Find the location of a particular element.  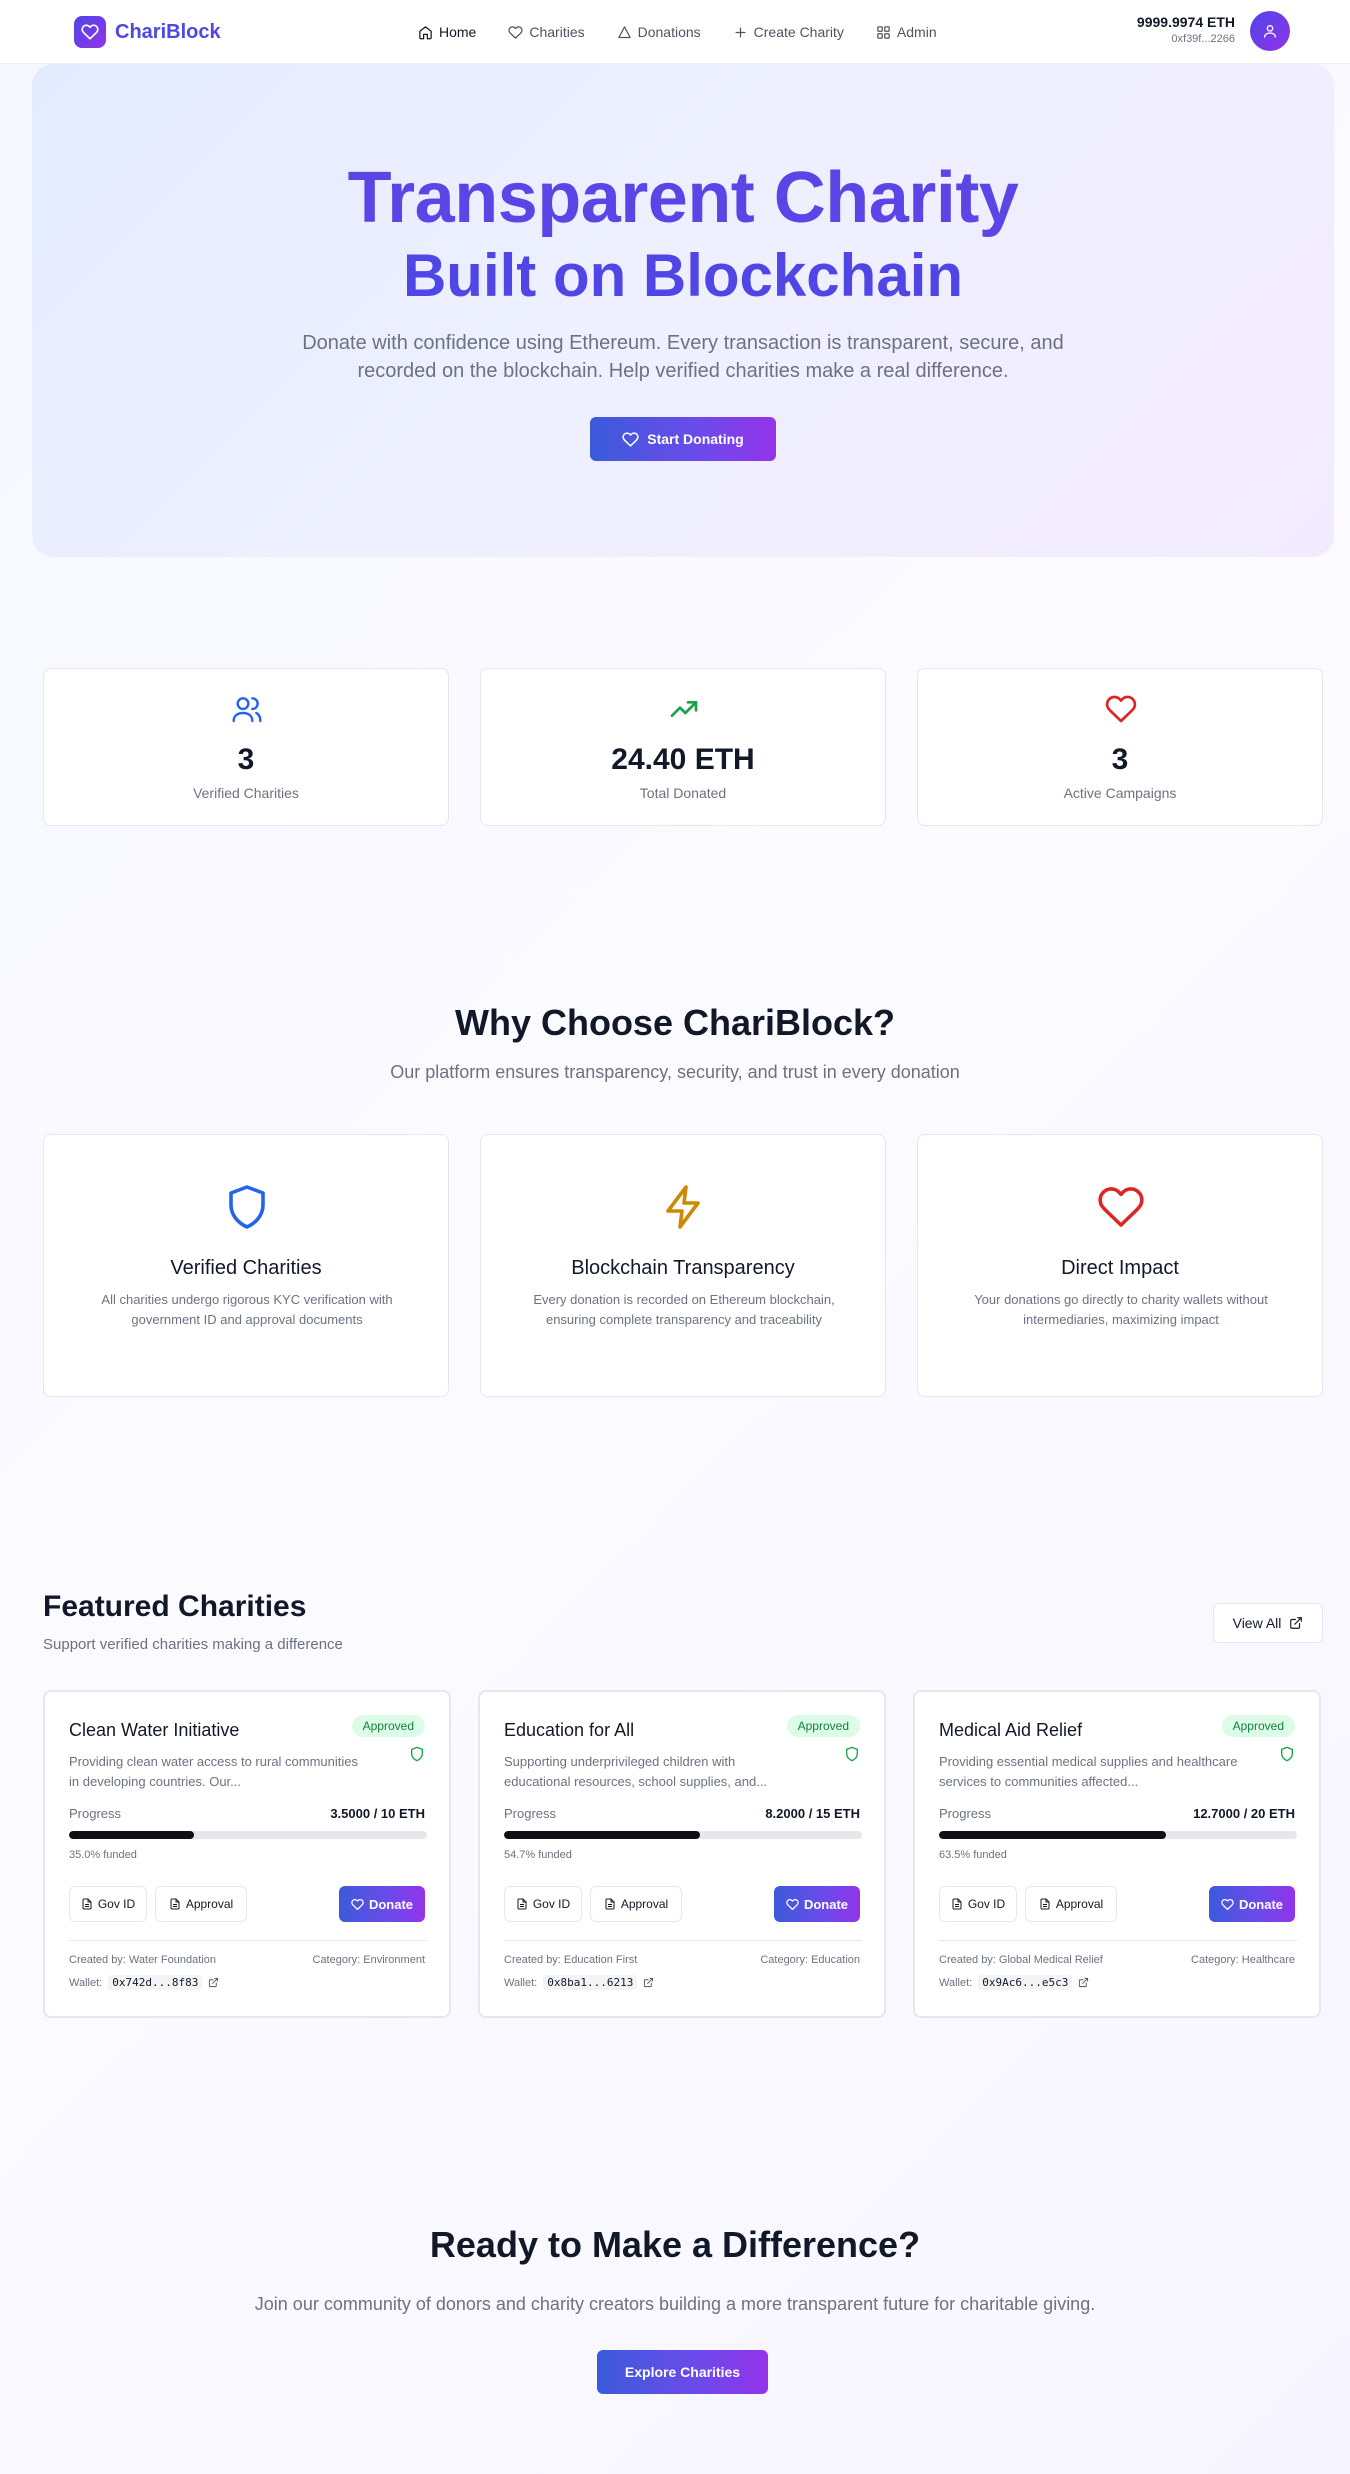

charity-category: Category: Healthcare is located at coordinates (1243, 1960).